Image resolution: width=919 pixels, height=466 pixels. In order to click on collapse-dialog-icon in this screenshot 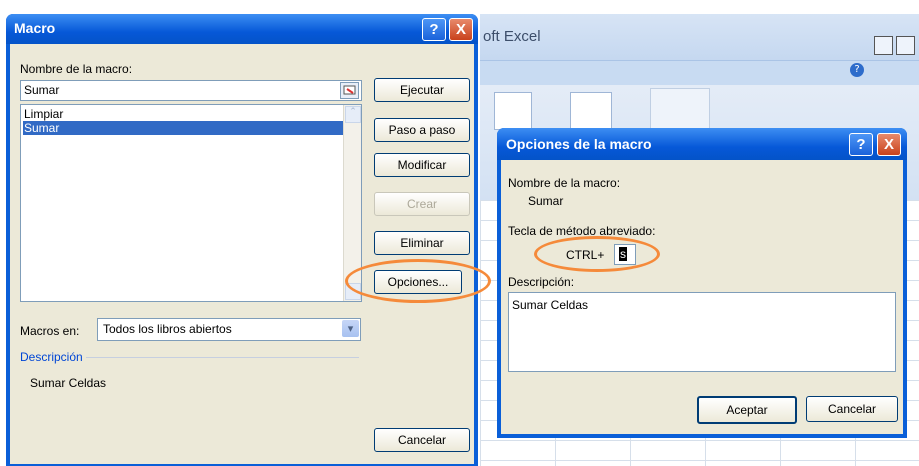, I will do `click(349, 90)`.